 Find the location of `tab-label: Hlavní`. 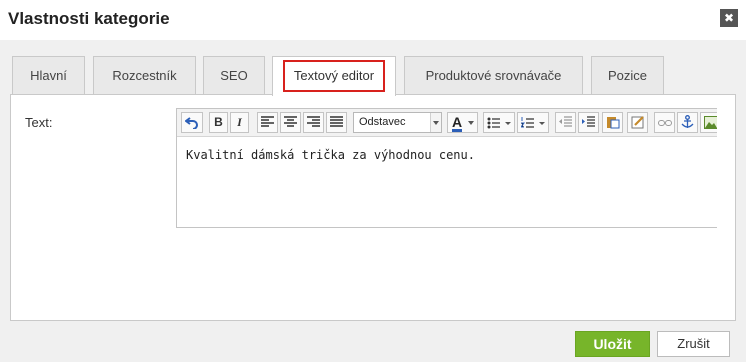

tab-label: Hlavní is located at coordinates (48, 75).